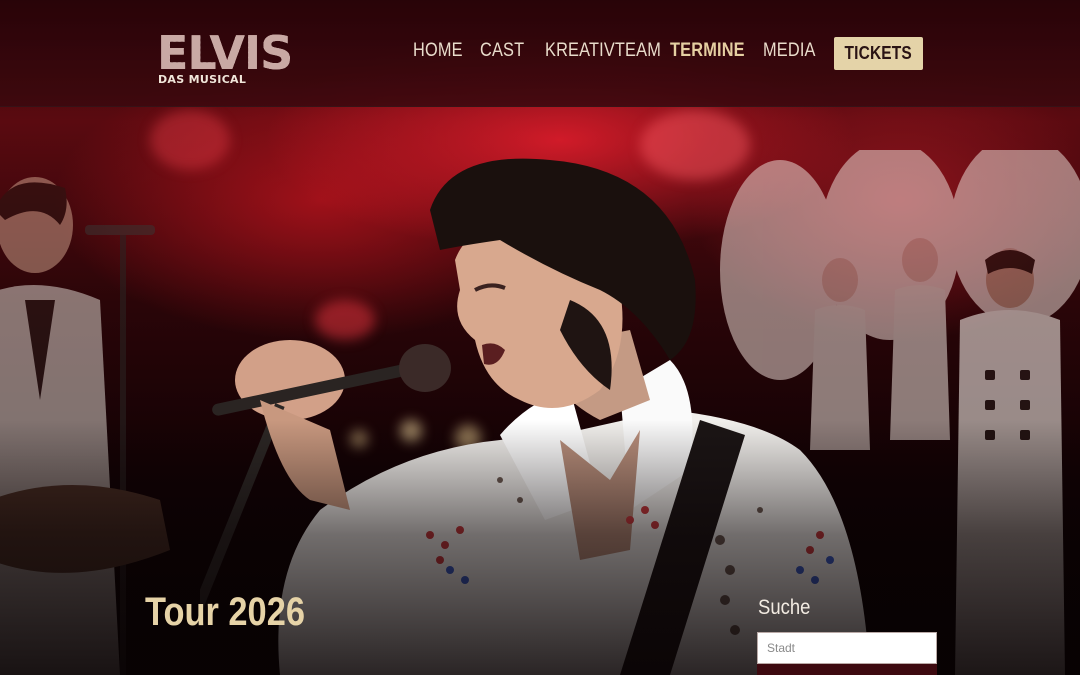 The width and height of the screenshot is (1080, 675). I want to click on tickets-button: TICKETS, so click(878, 53).